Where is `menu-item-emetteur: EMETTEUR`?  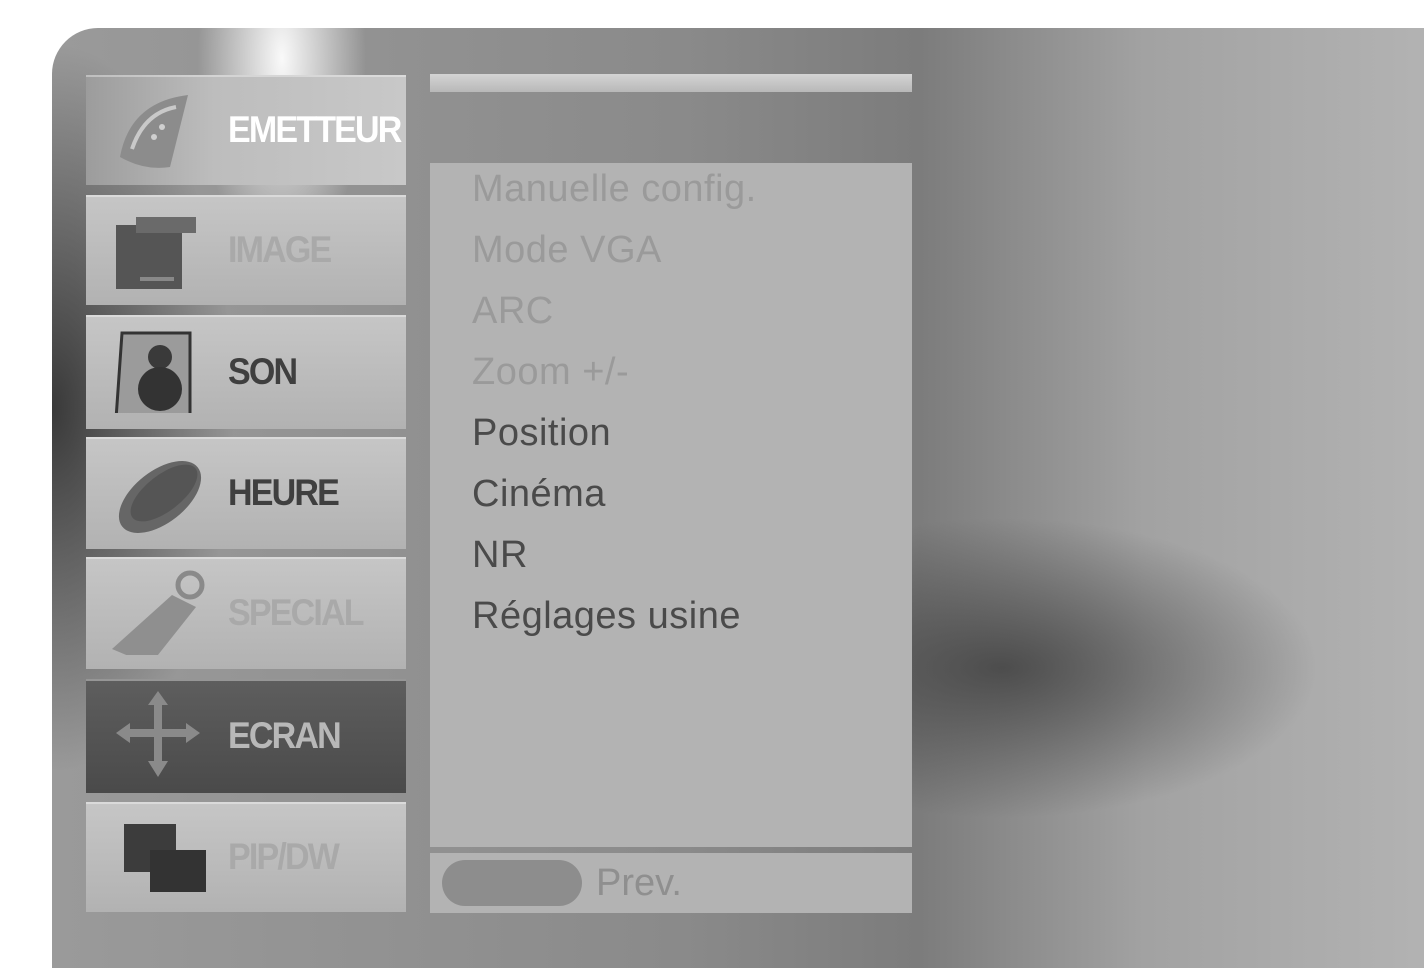
menu-item-emetteur: EMETTEUR is located at coordinates (246, 130).